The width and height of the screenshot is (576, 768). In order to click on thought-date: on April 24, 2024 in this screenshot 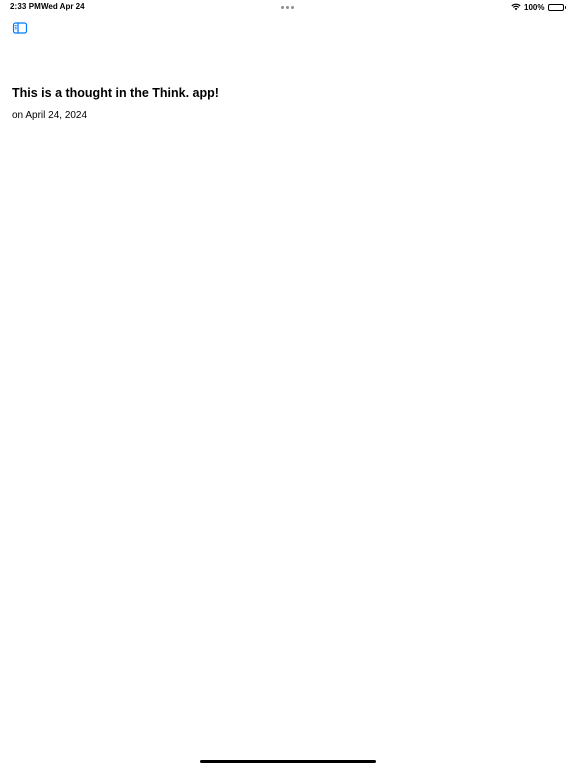, I will do `click(50, 115)`.